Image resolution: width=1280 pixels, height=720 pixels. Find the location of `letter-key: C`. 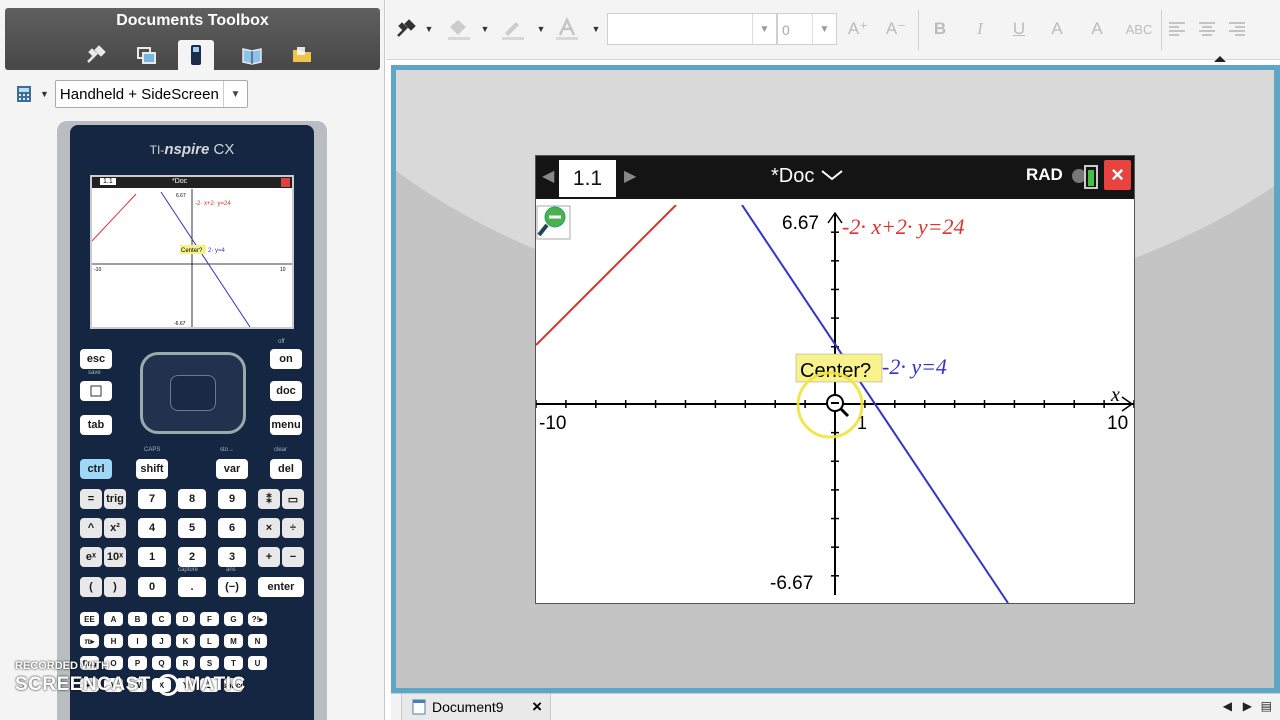

letter-key: C is located at coordinates (161, 619).